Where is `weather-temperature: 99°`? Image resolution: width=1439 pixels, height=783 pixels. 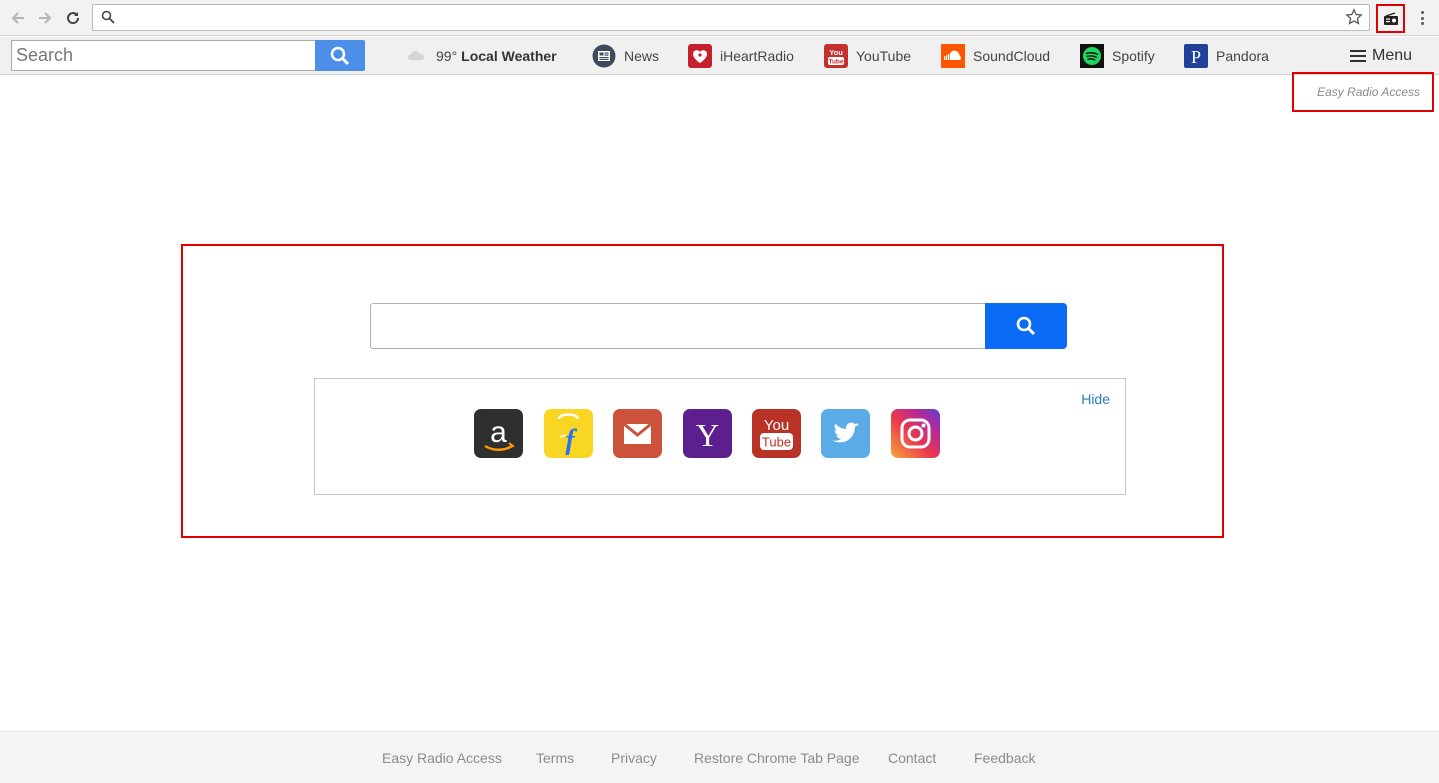
weather-temperature: 99° is located at coordinates (447, 56).